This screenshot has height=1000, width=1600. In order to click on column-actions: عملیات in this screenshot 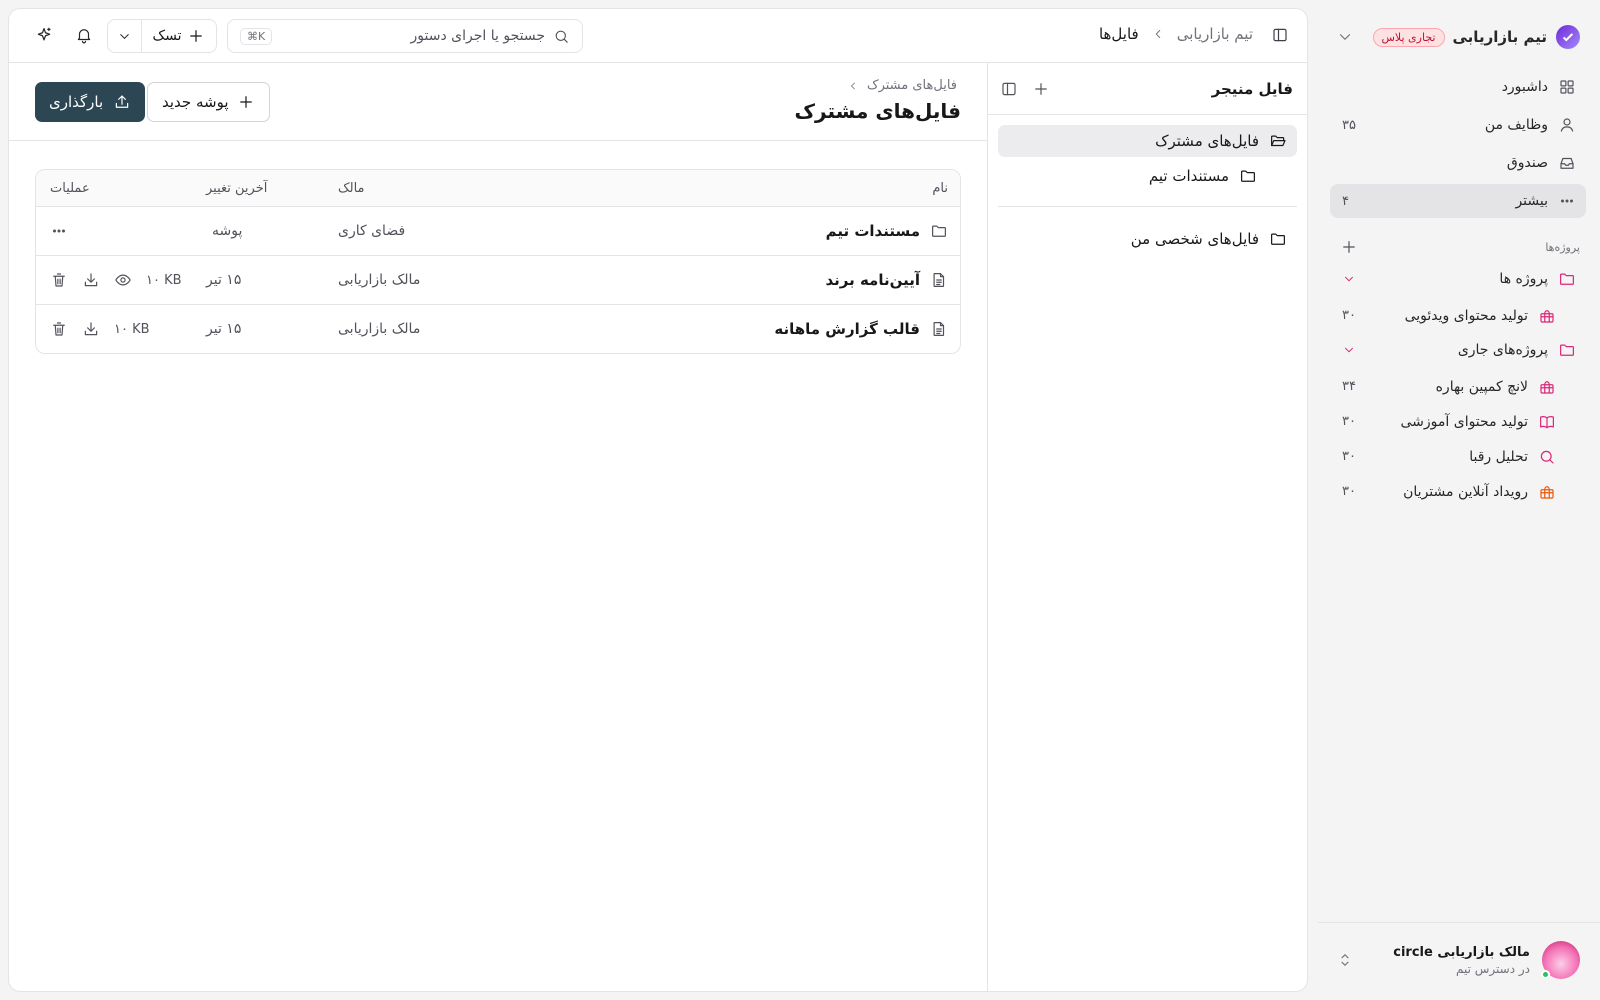, I will do `click(70, 188)`.